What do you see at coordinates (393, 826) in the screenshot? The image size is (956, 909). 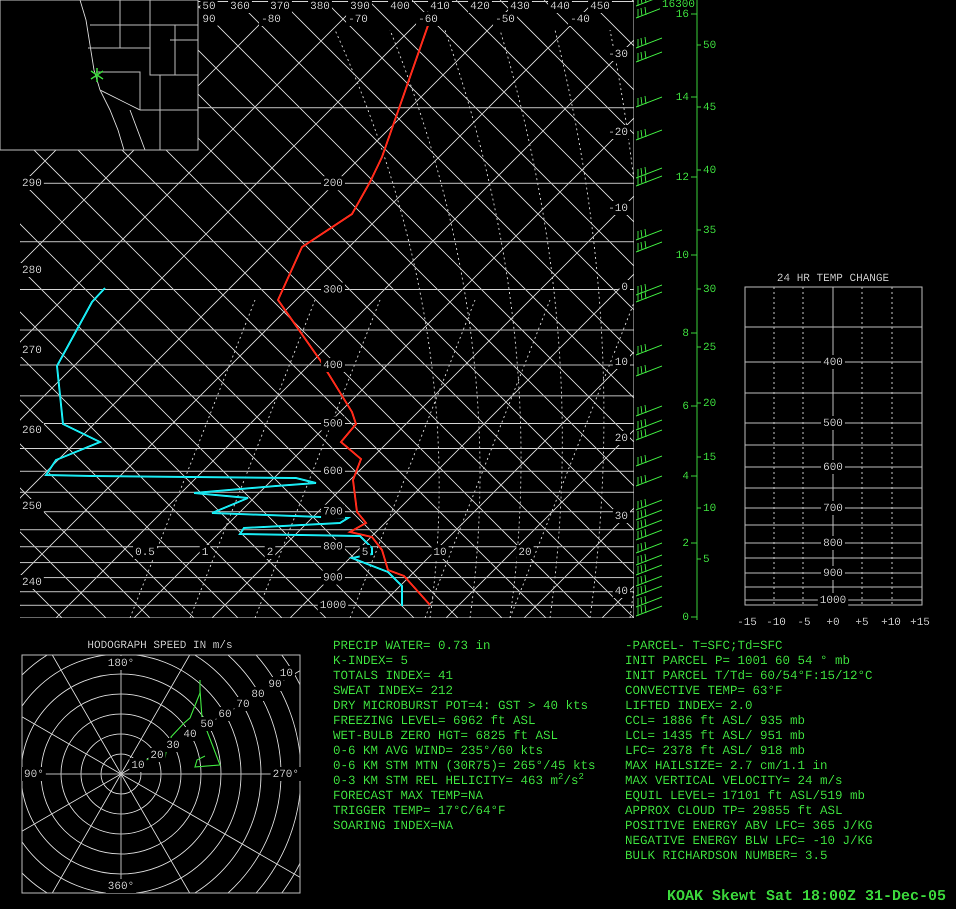 I see `stat-line: SOARING INDEX=NA` at bounding box center [393, 826].